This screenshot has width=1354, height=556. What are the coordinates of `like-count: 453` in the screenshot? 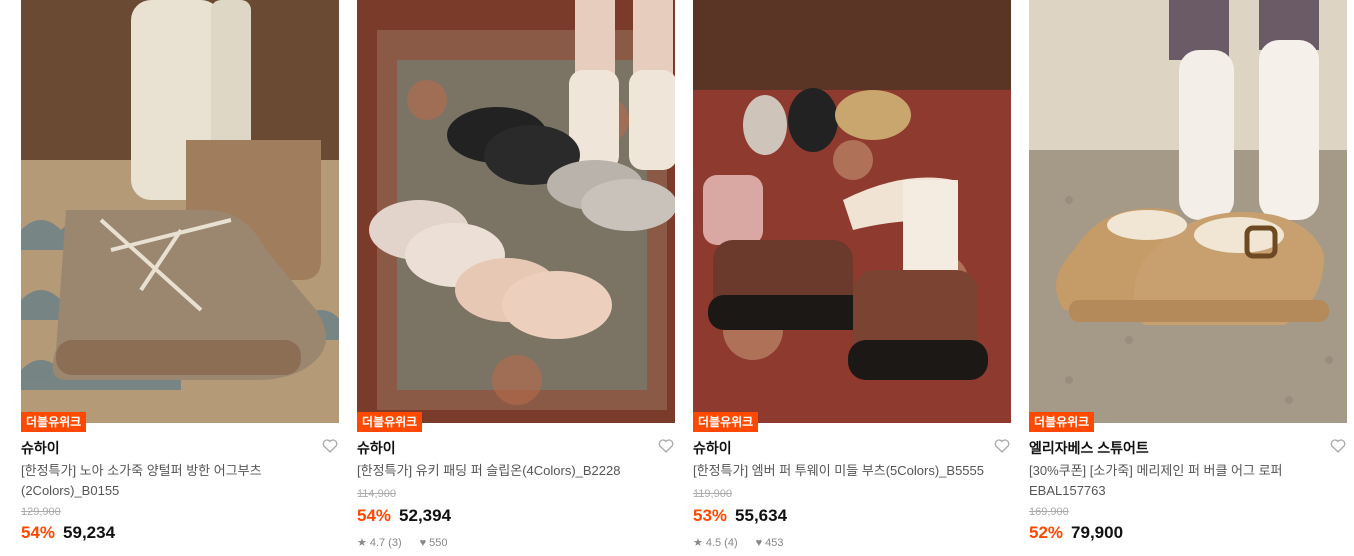 It's located at (774, 542).